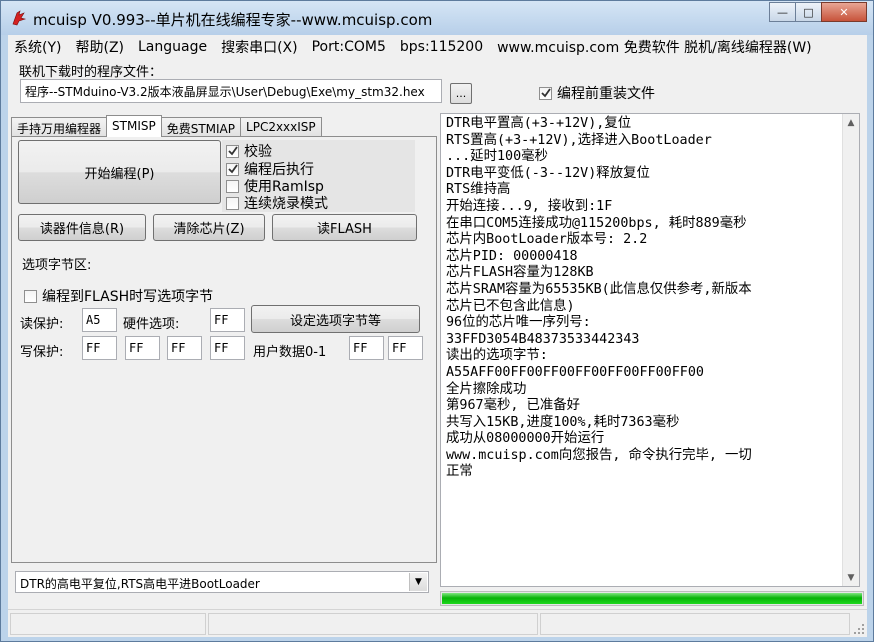 Image resolution: width=874 pixels, height=642 pixels. What do you see at coordinates (441, 47) in the screenshot?
I see `menu-bps: bps:115200` at bounding box center [441, 47].